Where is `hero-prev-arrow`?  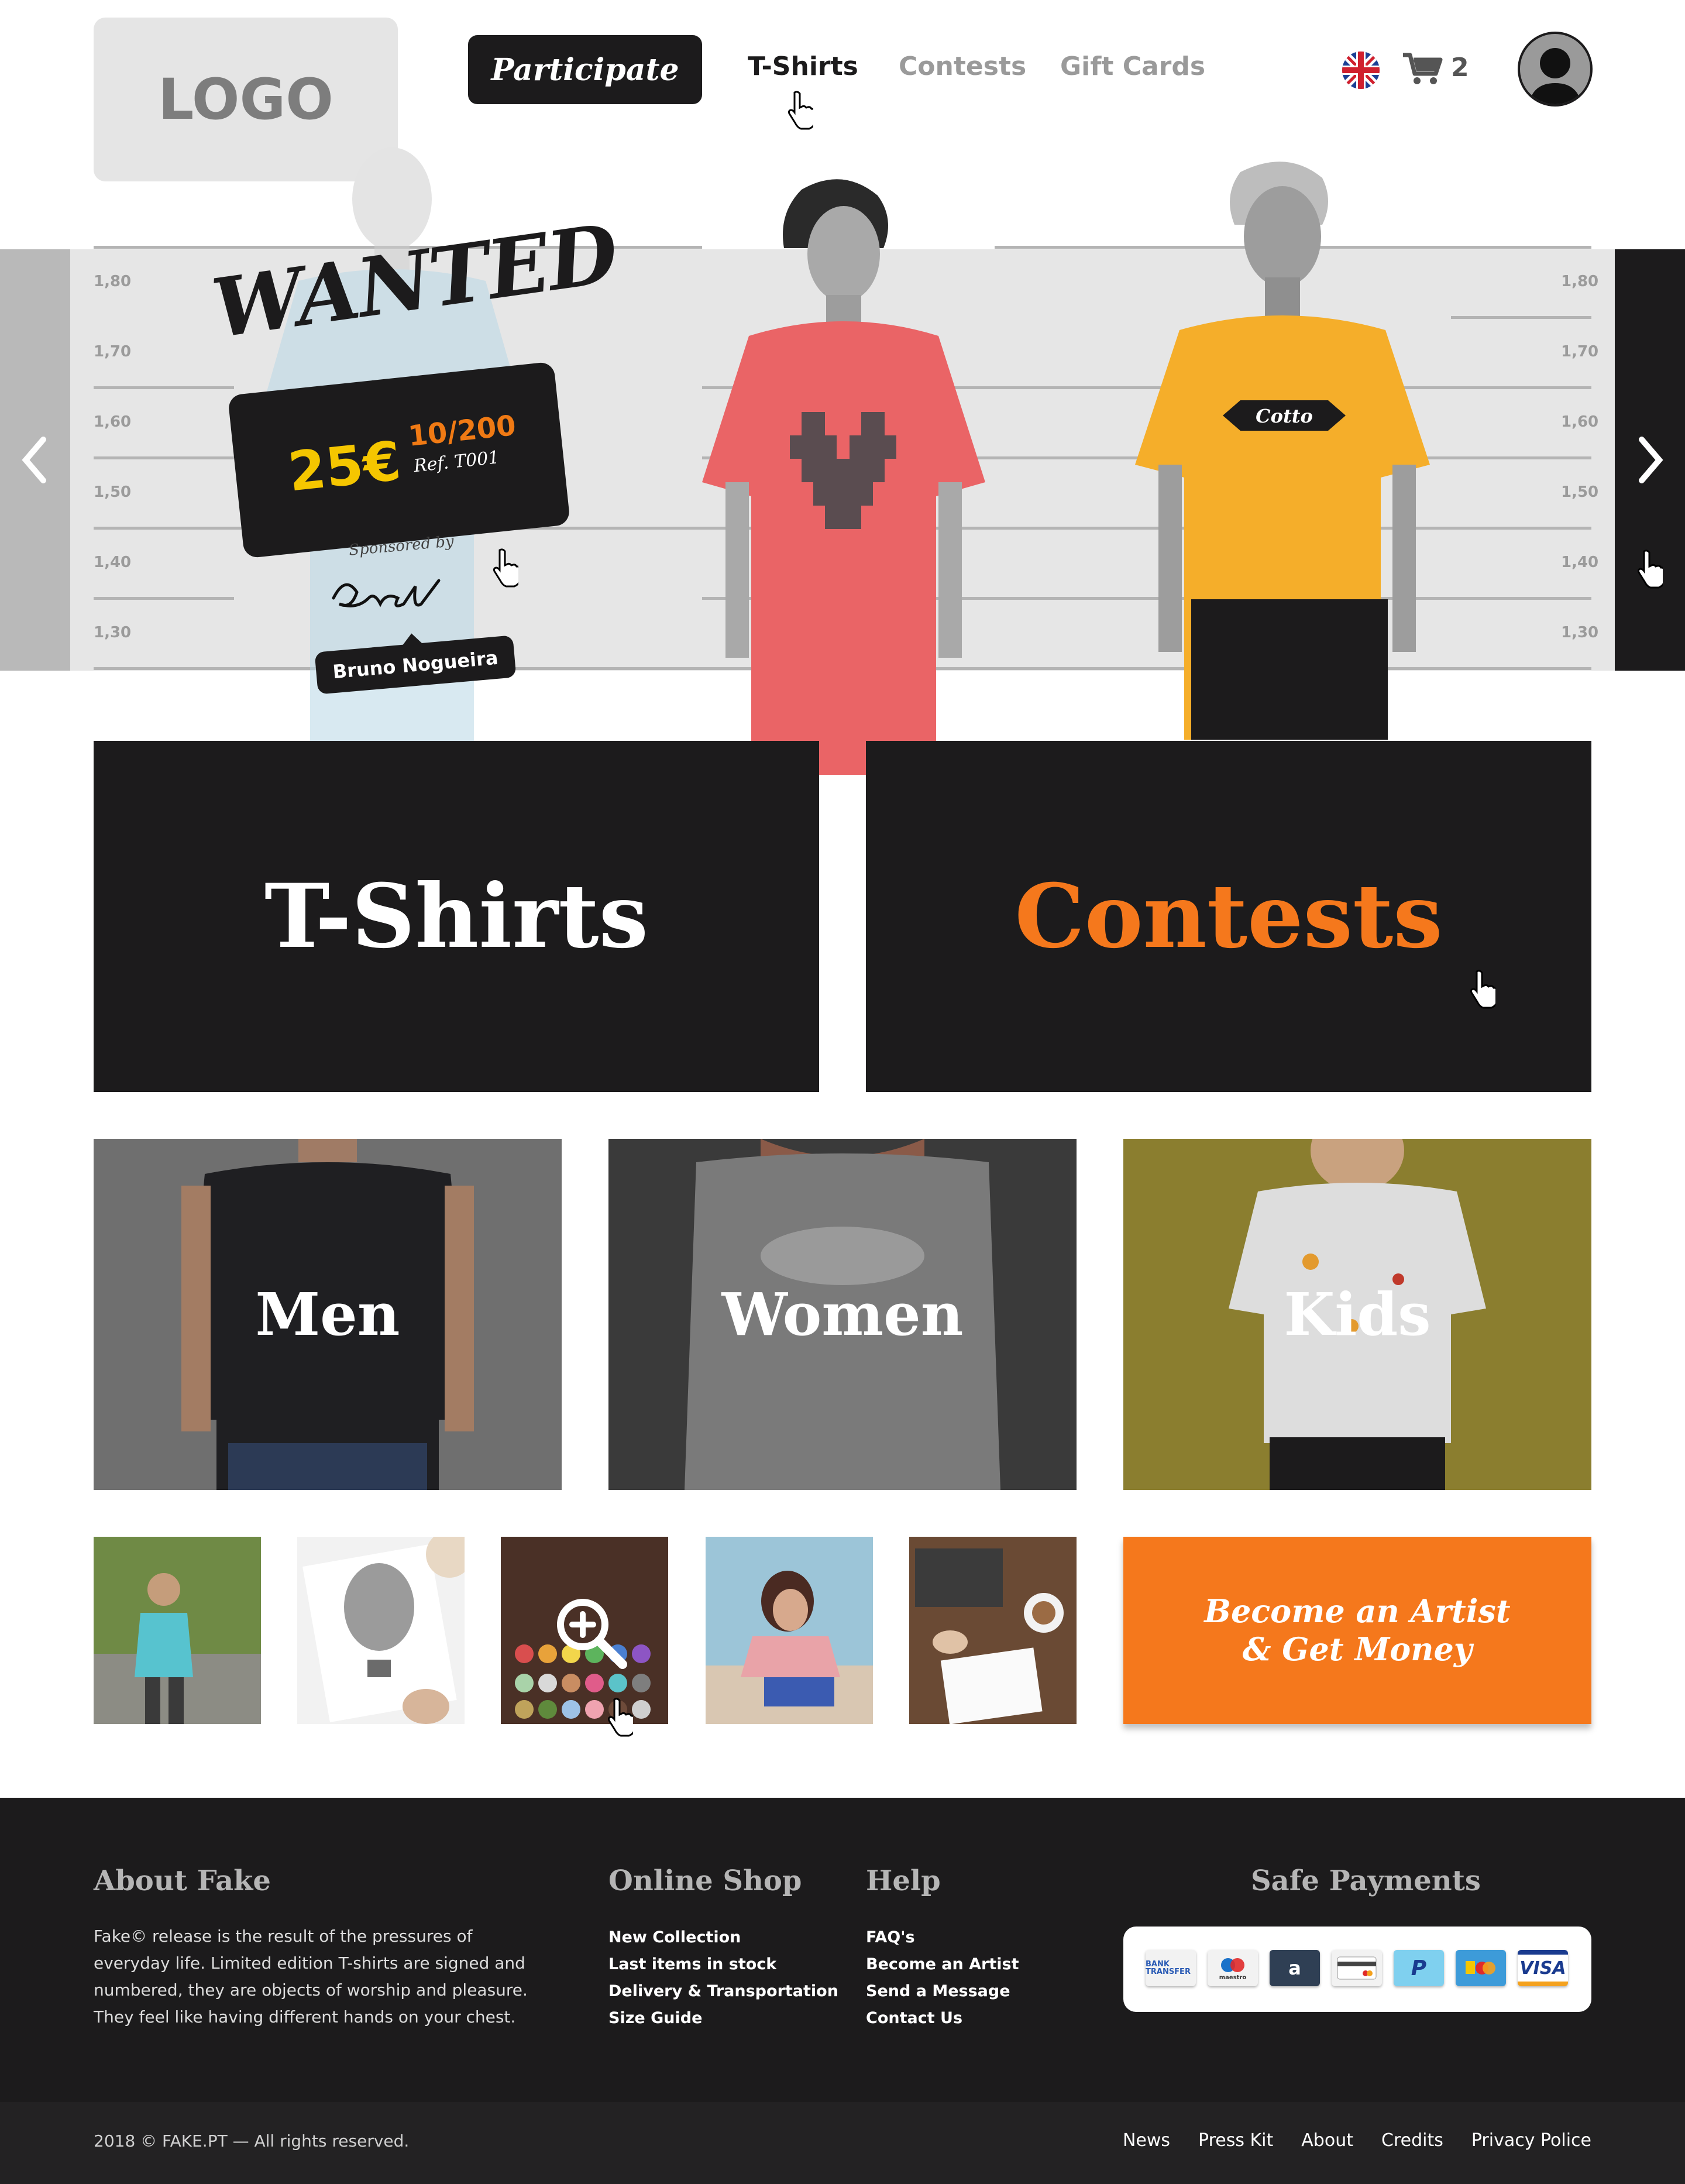 hero-prev-arrow is located at coordinates (35, 460).